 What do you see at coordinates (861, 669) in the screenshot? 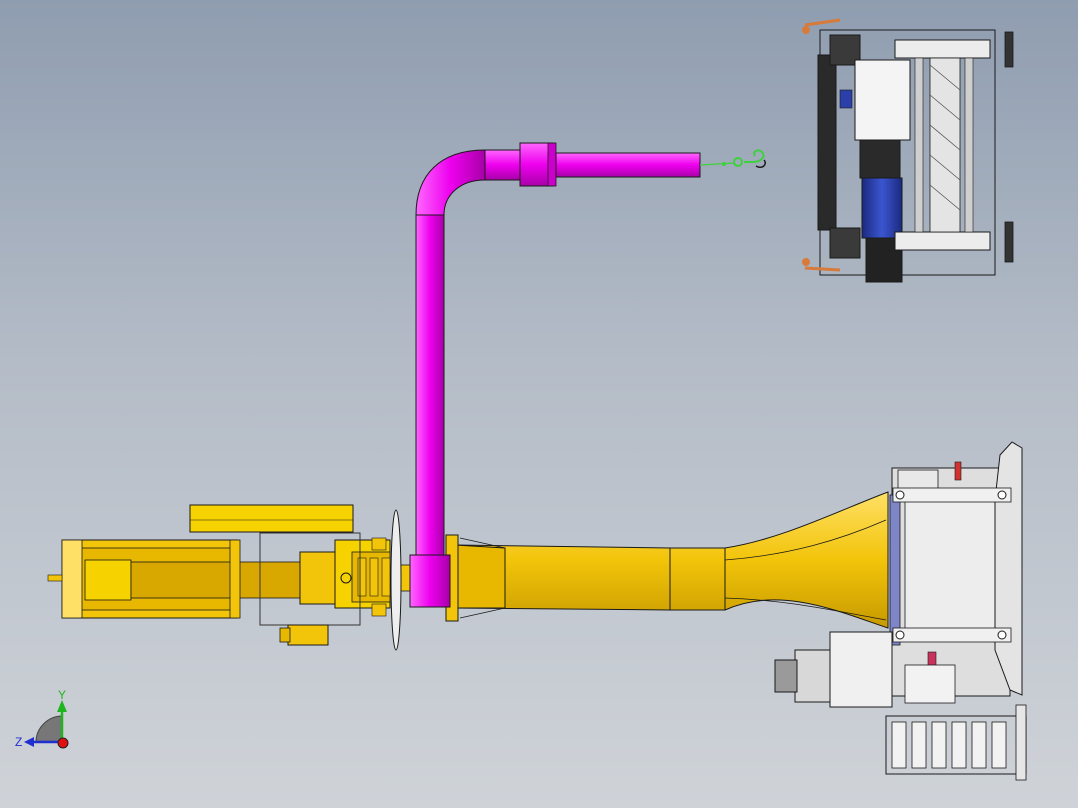
I see `servo-motor` at bounding box center [861, 669].